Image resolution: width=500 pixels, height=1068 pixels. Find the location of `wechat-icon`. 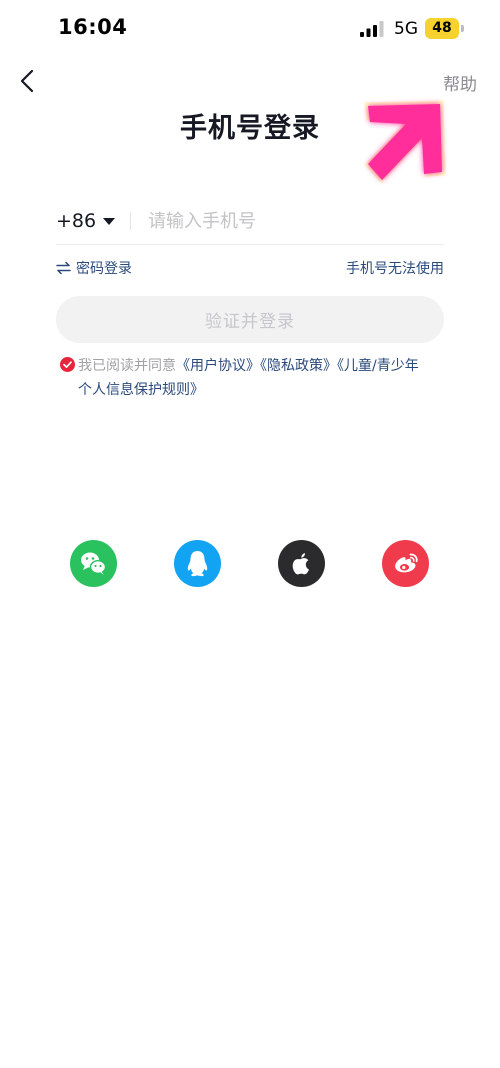

wechat-icon is located at coordinates (94, 563).